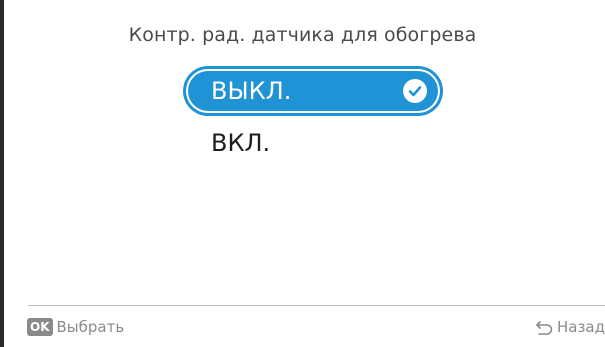  What do you see at coordinates (313, 143) in the screenshot?
I see `option-on: ВКЛ.` at bounding box center [313, 143].